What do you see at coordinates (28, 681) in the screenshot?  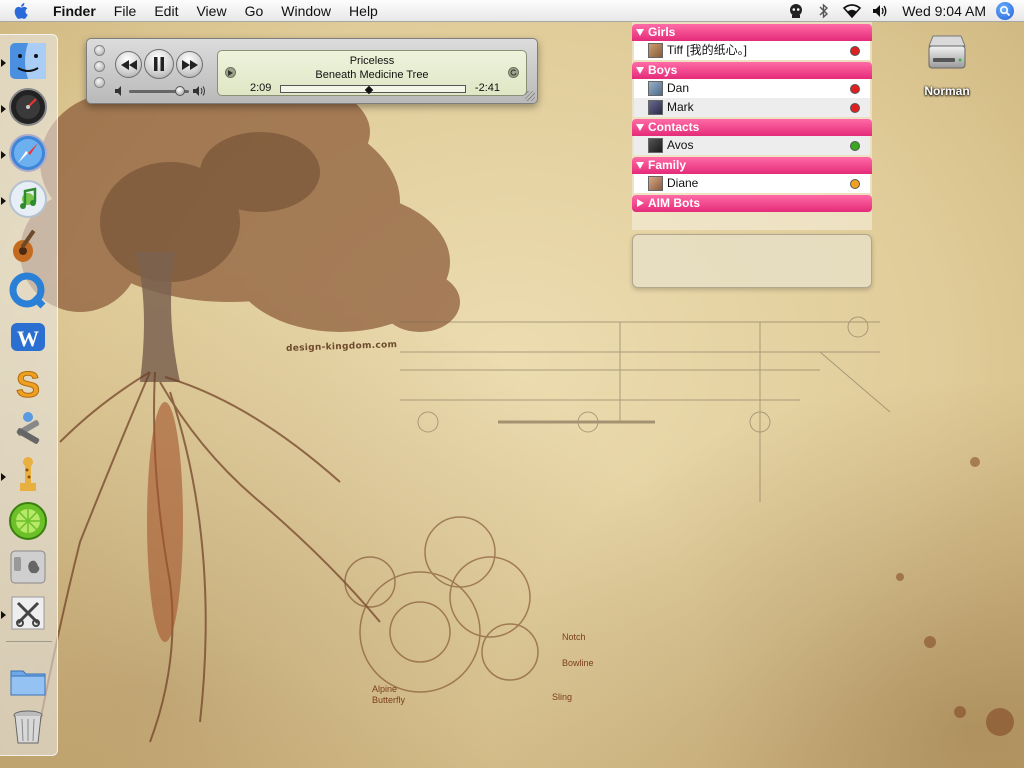 I see `dock-documents-folder-icon` at bounding box center [28, 681].